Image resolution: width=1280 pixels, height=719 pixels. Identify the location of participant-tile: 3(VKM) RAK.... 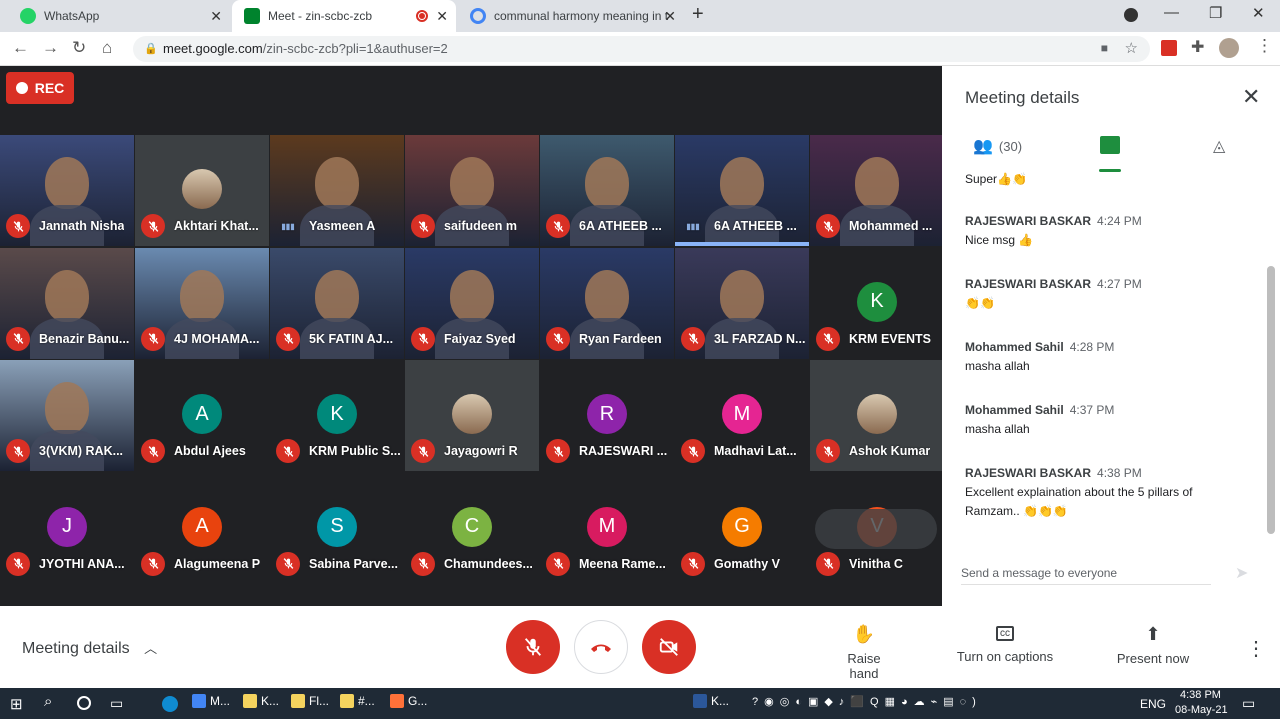
(67, 415).